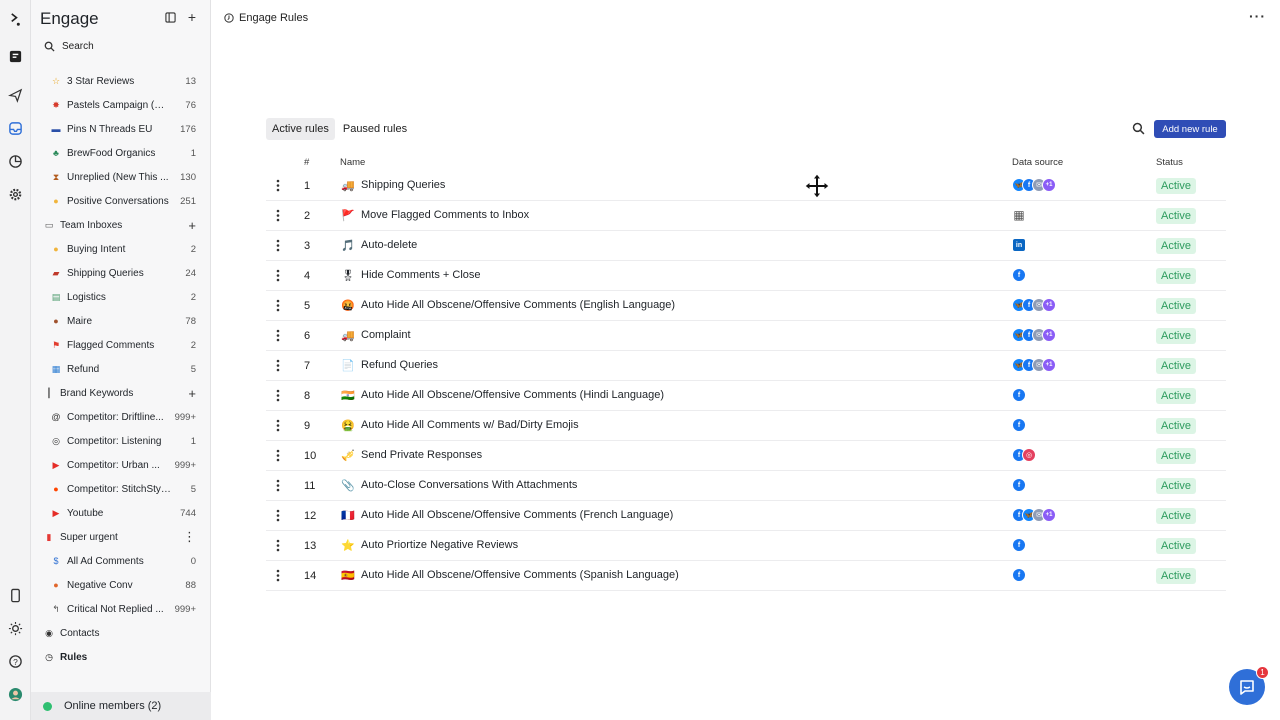 The image size is (1280, 720). What do you see at coordinates (121, 225) in the screenshot?
I see `sidebar-item: ▭ Team Inboxes +` at bounding box center [121, 225].